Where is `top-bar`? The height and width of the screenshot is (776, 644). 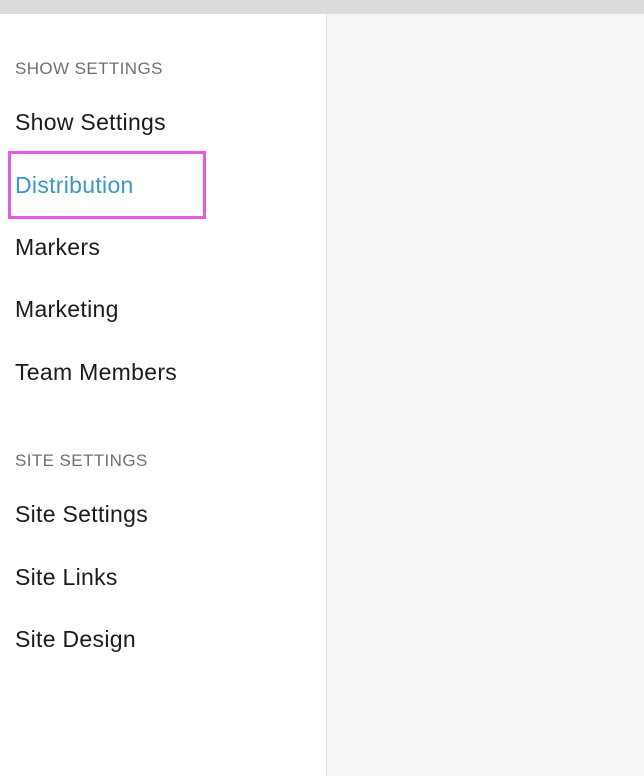 top-bar is located at coordinates (322, 7).